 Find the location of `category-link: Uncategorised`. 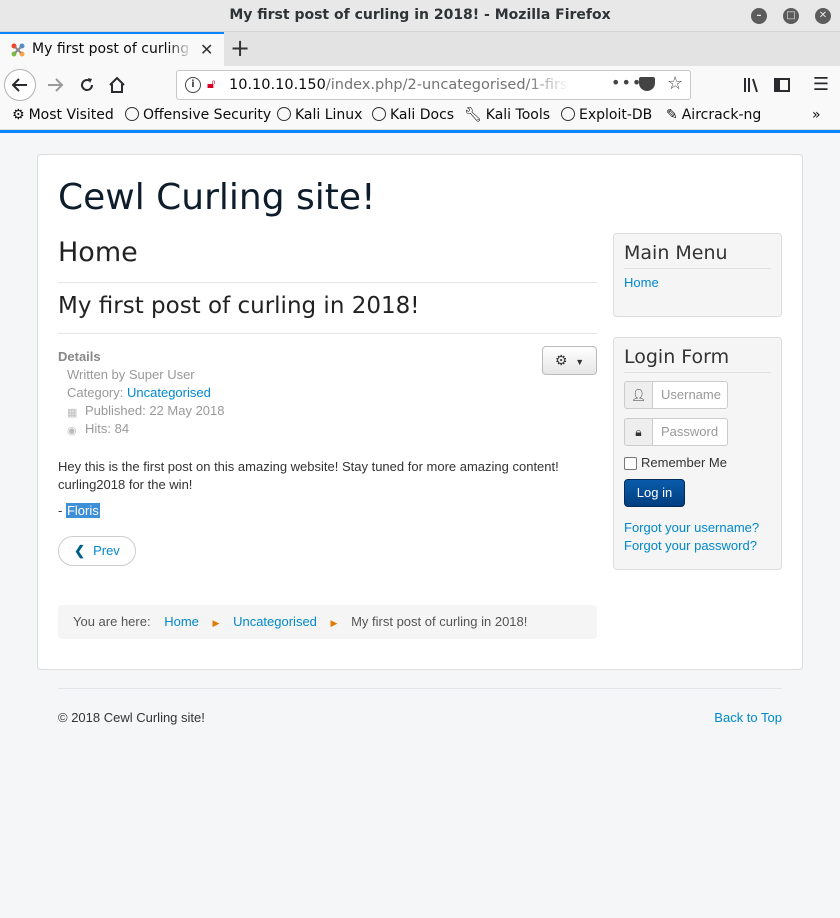

category-link: Uncategorised is located at coordinates (169, 392).